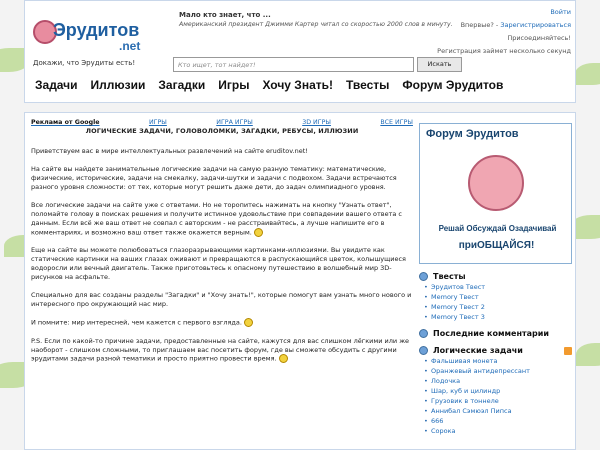  I want to click on join-text: Присоединяйтесь!, so click(539, 38).